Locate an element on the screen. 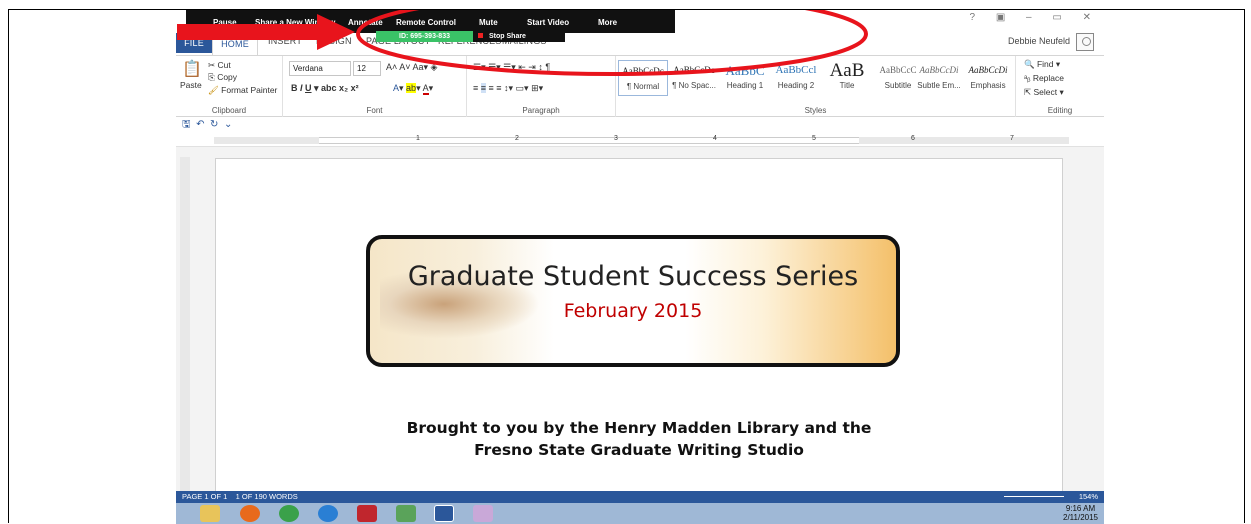 The height and width of the screenshot is (524, 1251). editing-label: Editing is located at coordinates (1060, 110).